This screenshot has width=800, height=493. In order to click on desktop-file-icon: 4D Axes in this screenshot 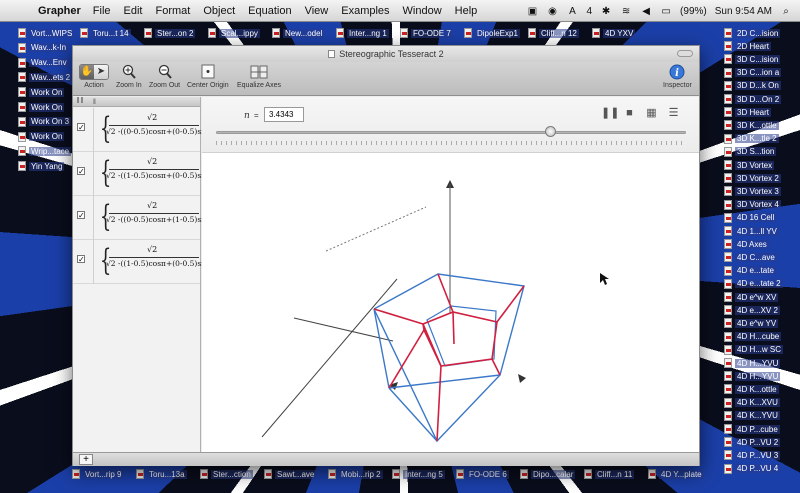, I will do `click(746, 244)`.